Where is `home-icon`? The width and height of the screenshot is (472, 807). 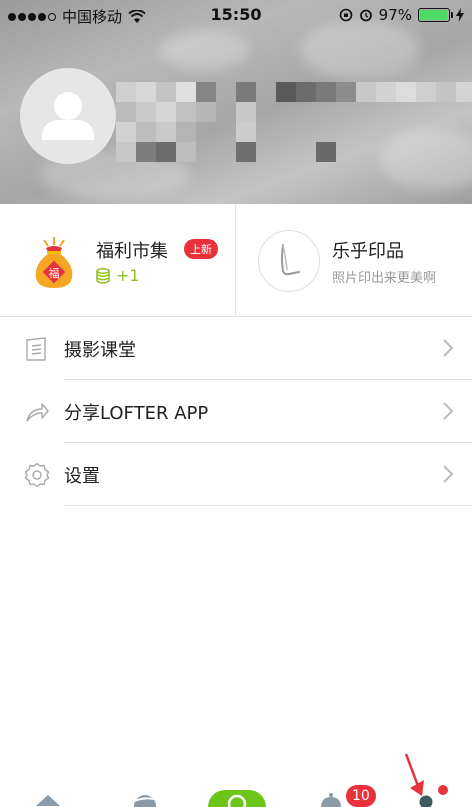 home-icon is located at coordinates (48, 799).